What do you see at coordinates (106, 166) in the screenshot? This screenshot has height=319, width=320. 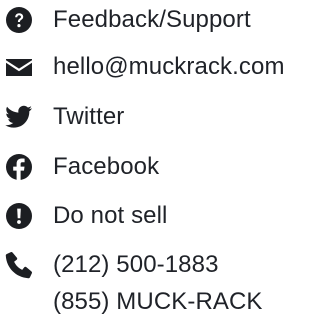 I see `facebook-label: Facebook` at bounding box center [106, 166].